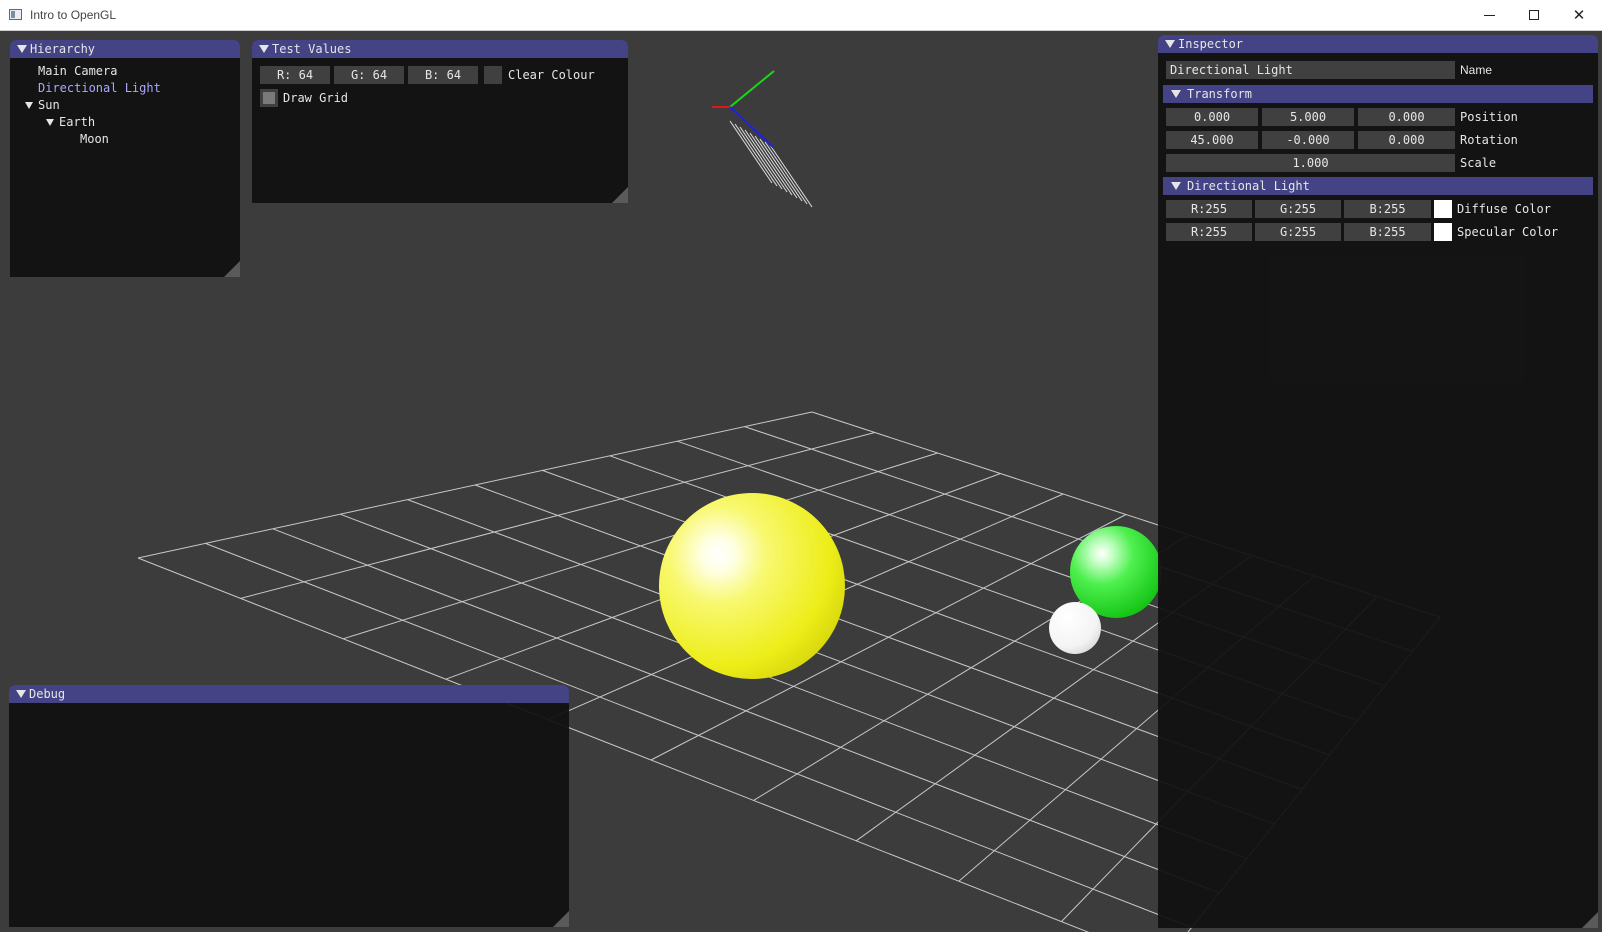  What do you see at coordinates (1310, 163) in the screenshot?
I see `scale-field: 1.000` at bounding box center [1310, 163].